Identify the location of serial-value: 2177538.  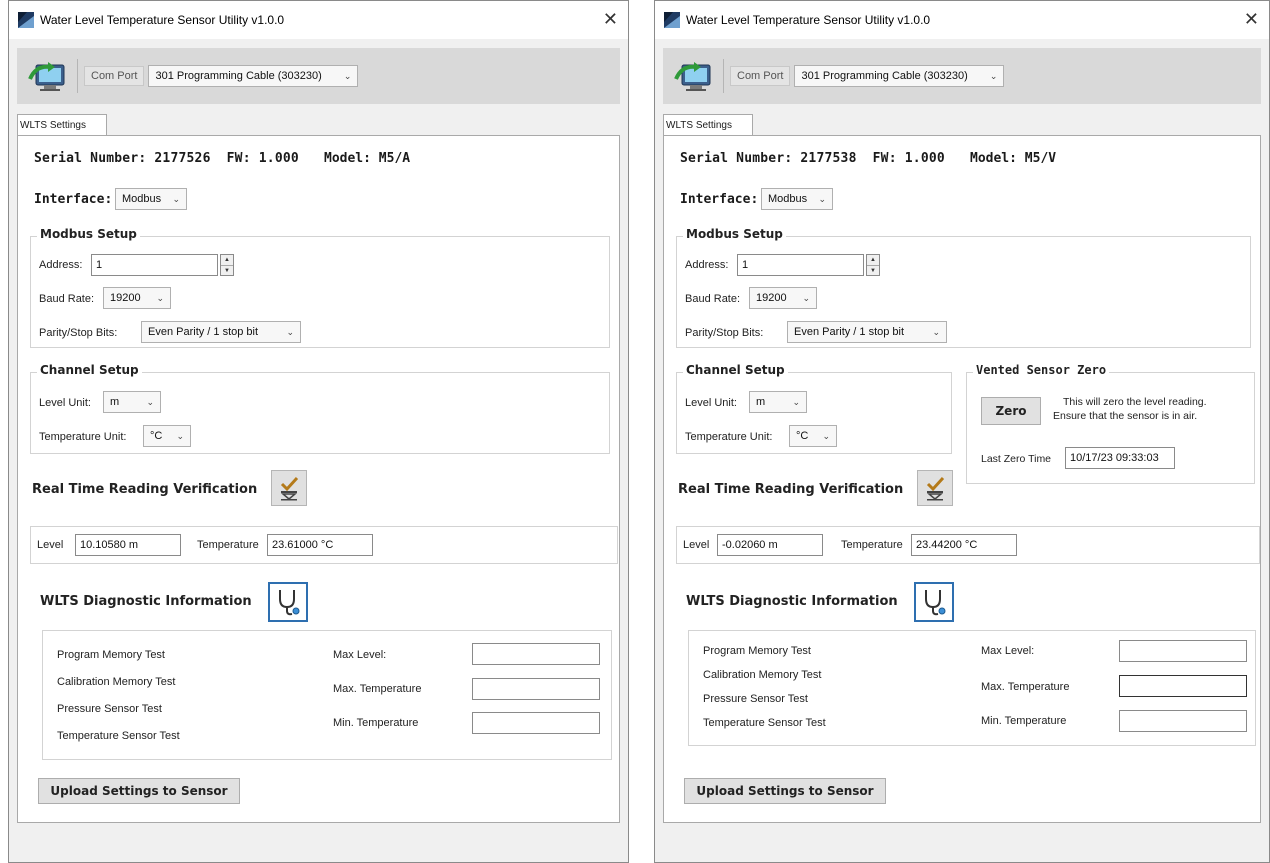
(828, 158).